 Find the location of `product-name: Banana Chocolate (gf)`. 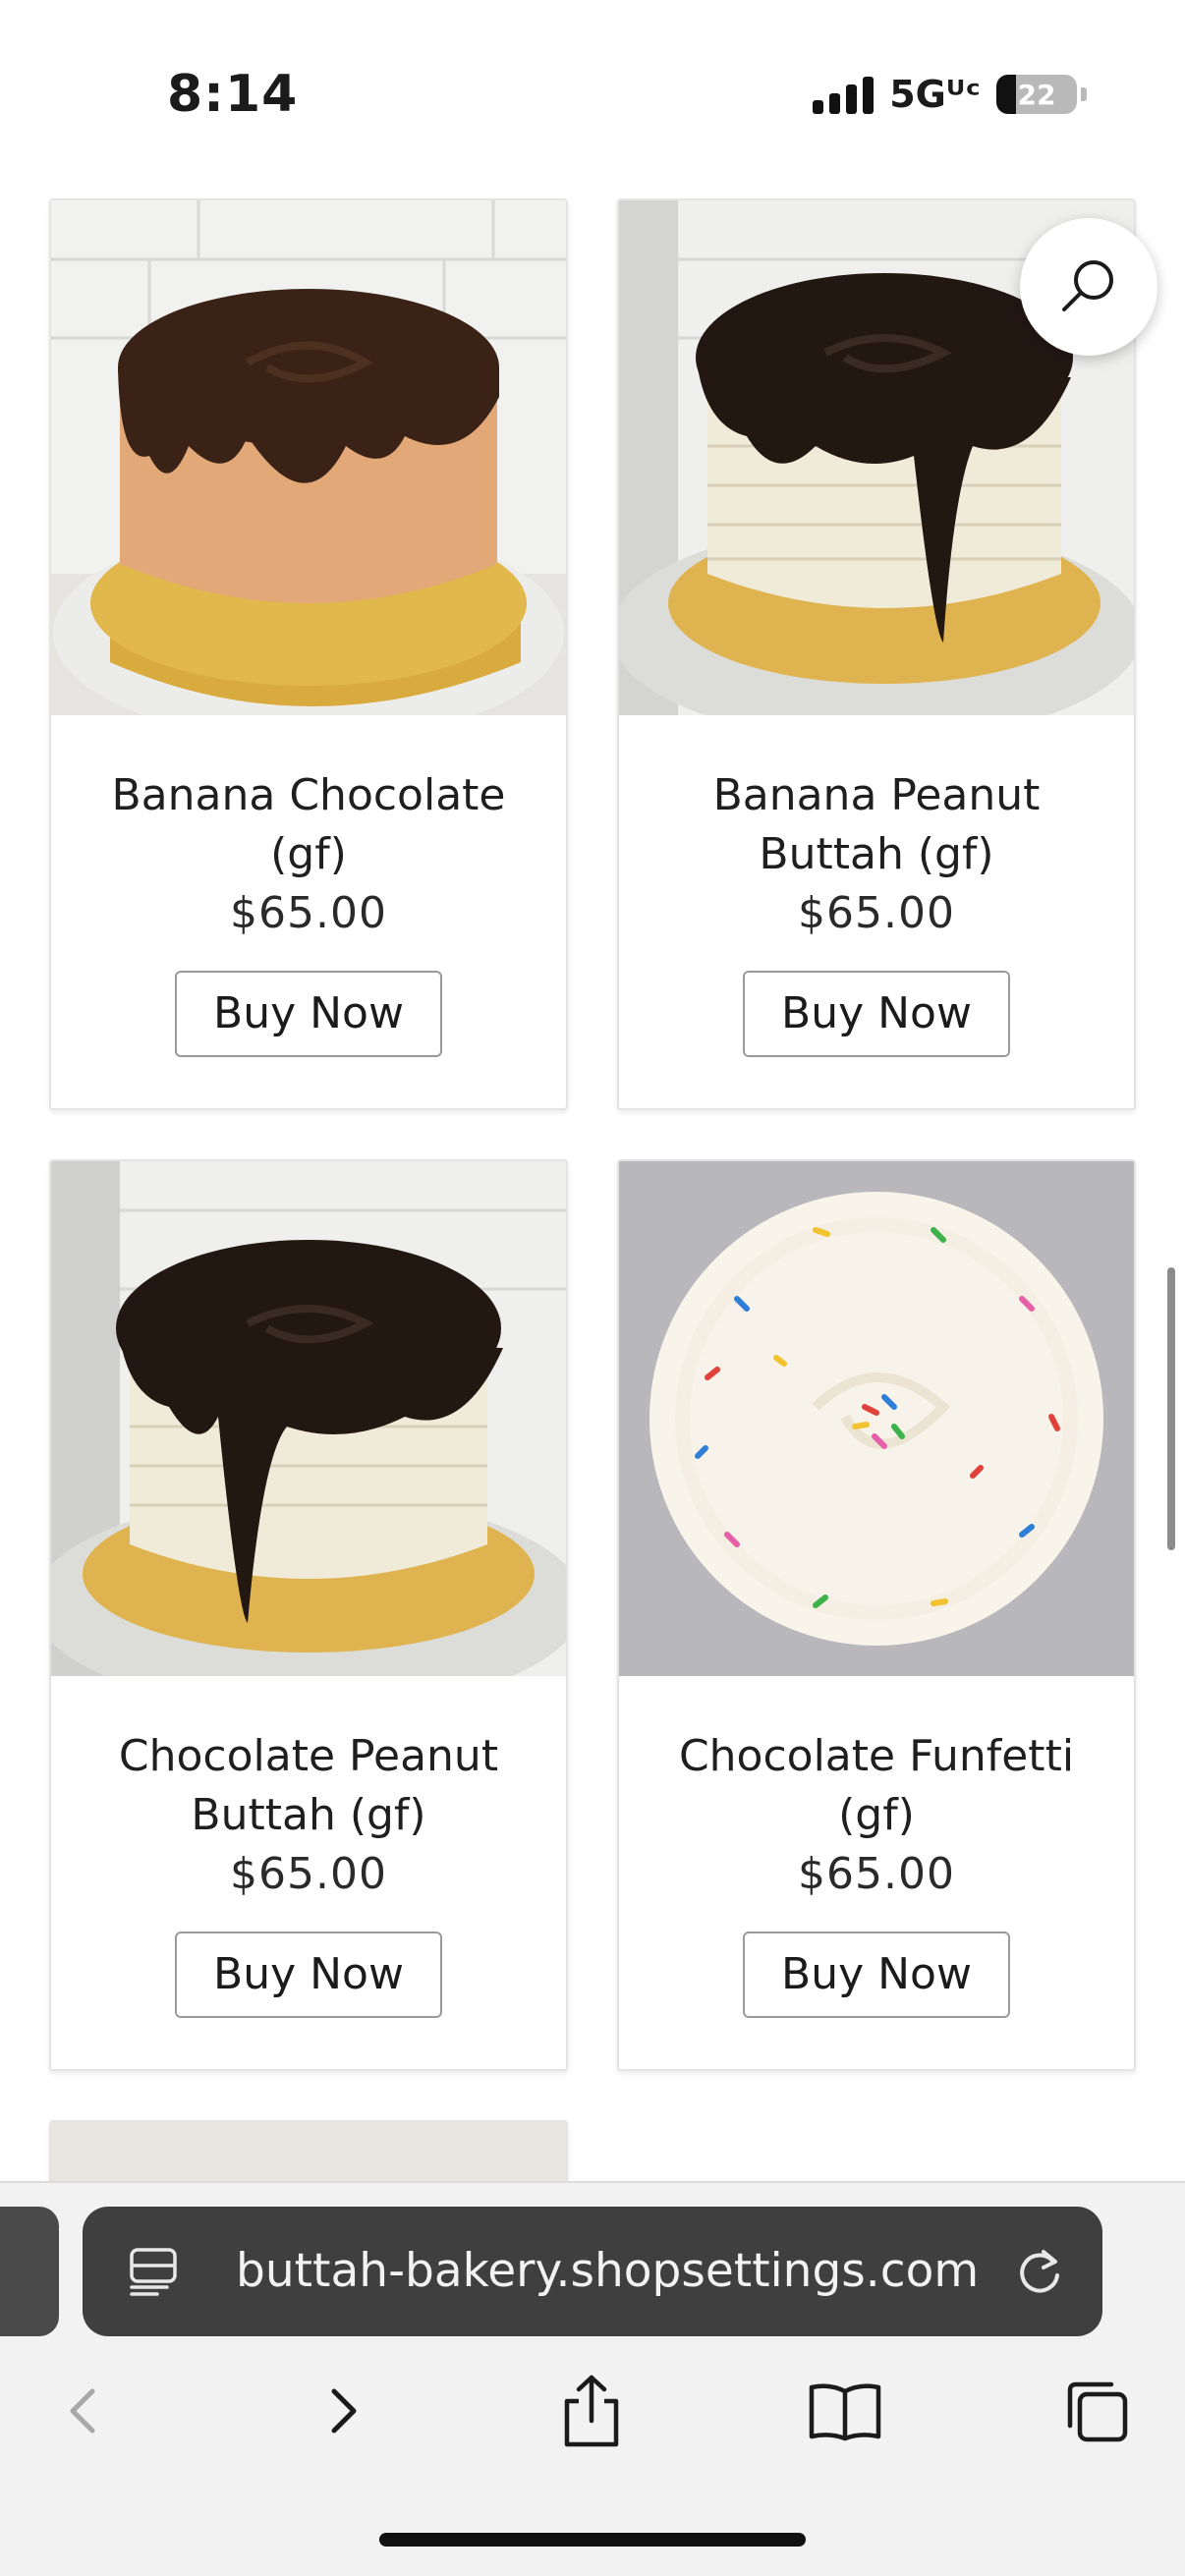

product-name: Banana Chocolate (gf) is located at coordinates (309, 825).